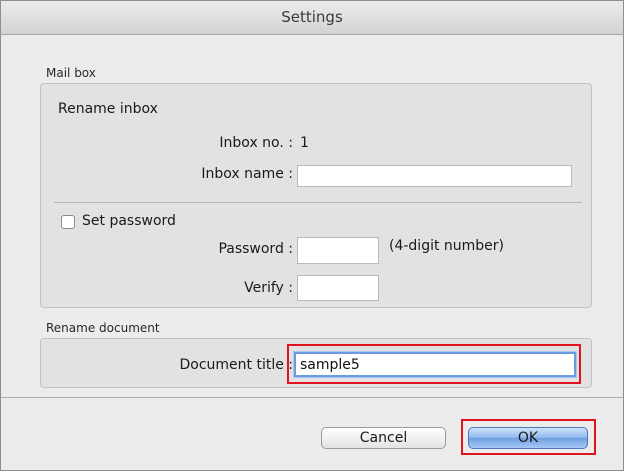  I want to click on inbox-name-input, so click(434, 176).